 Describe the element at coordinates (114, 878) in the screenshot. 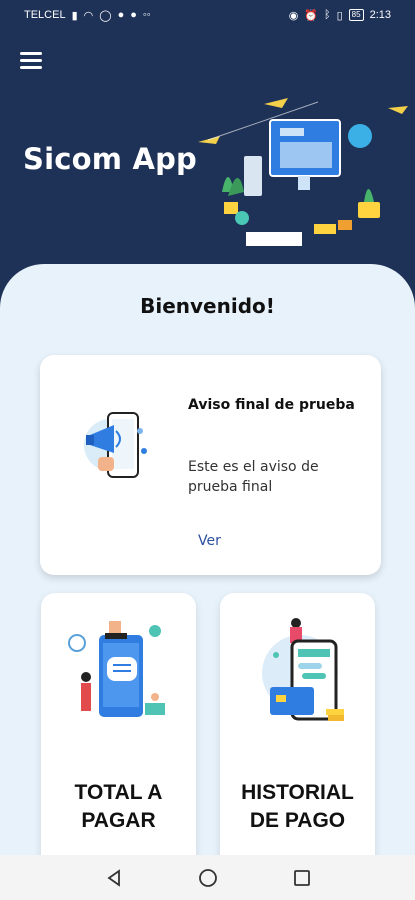

I see `back-icon` at that location.